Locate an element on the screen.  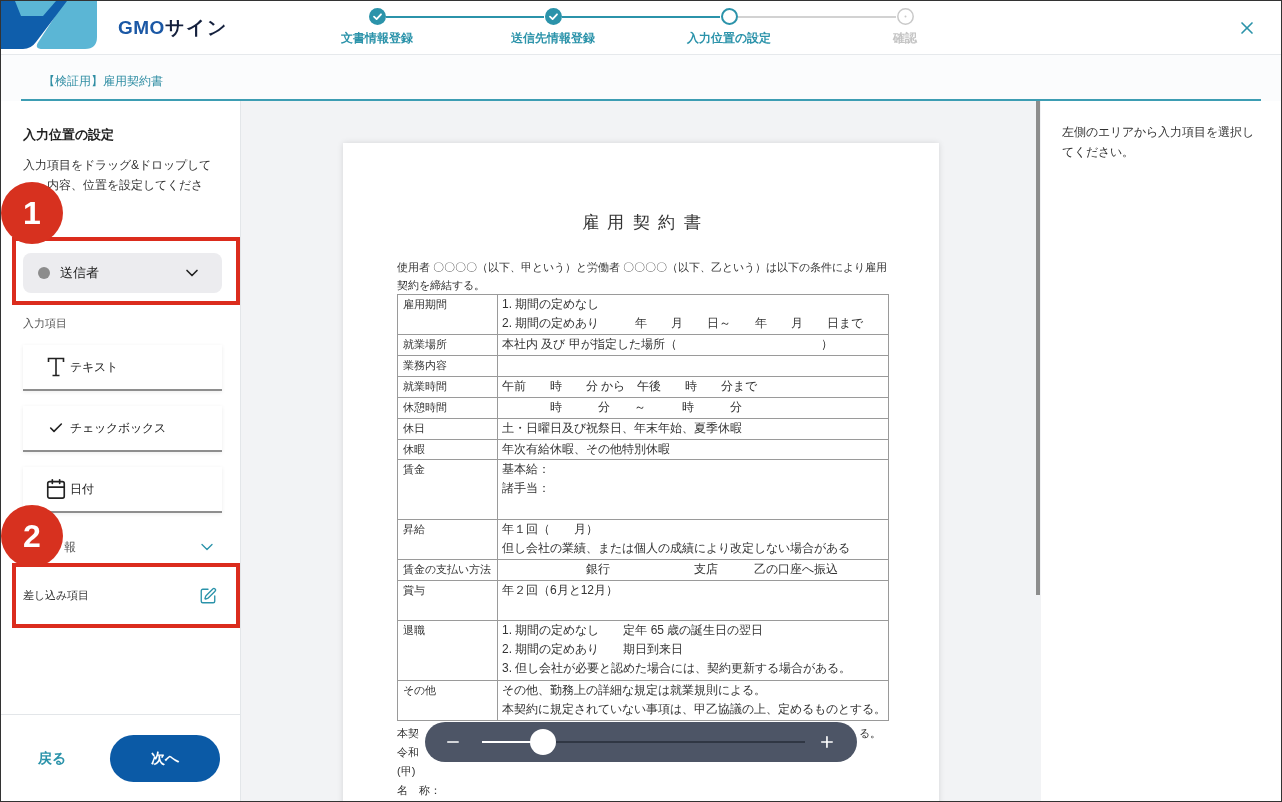
cell-text: 2. 期間の定めあり 期日到来日 is located at coordinates (593, 649).